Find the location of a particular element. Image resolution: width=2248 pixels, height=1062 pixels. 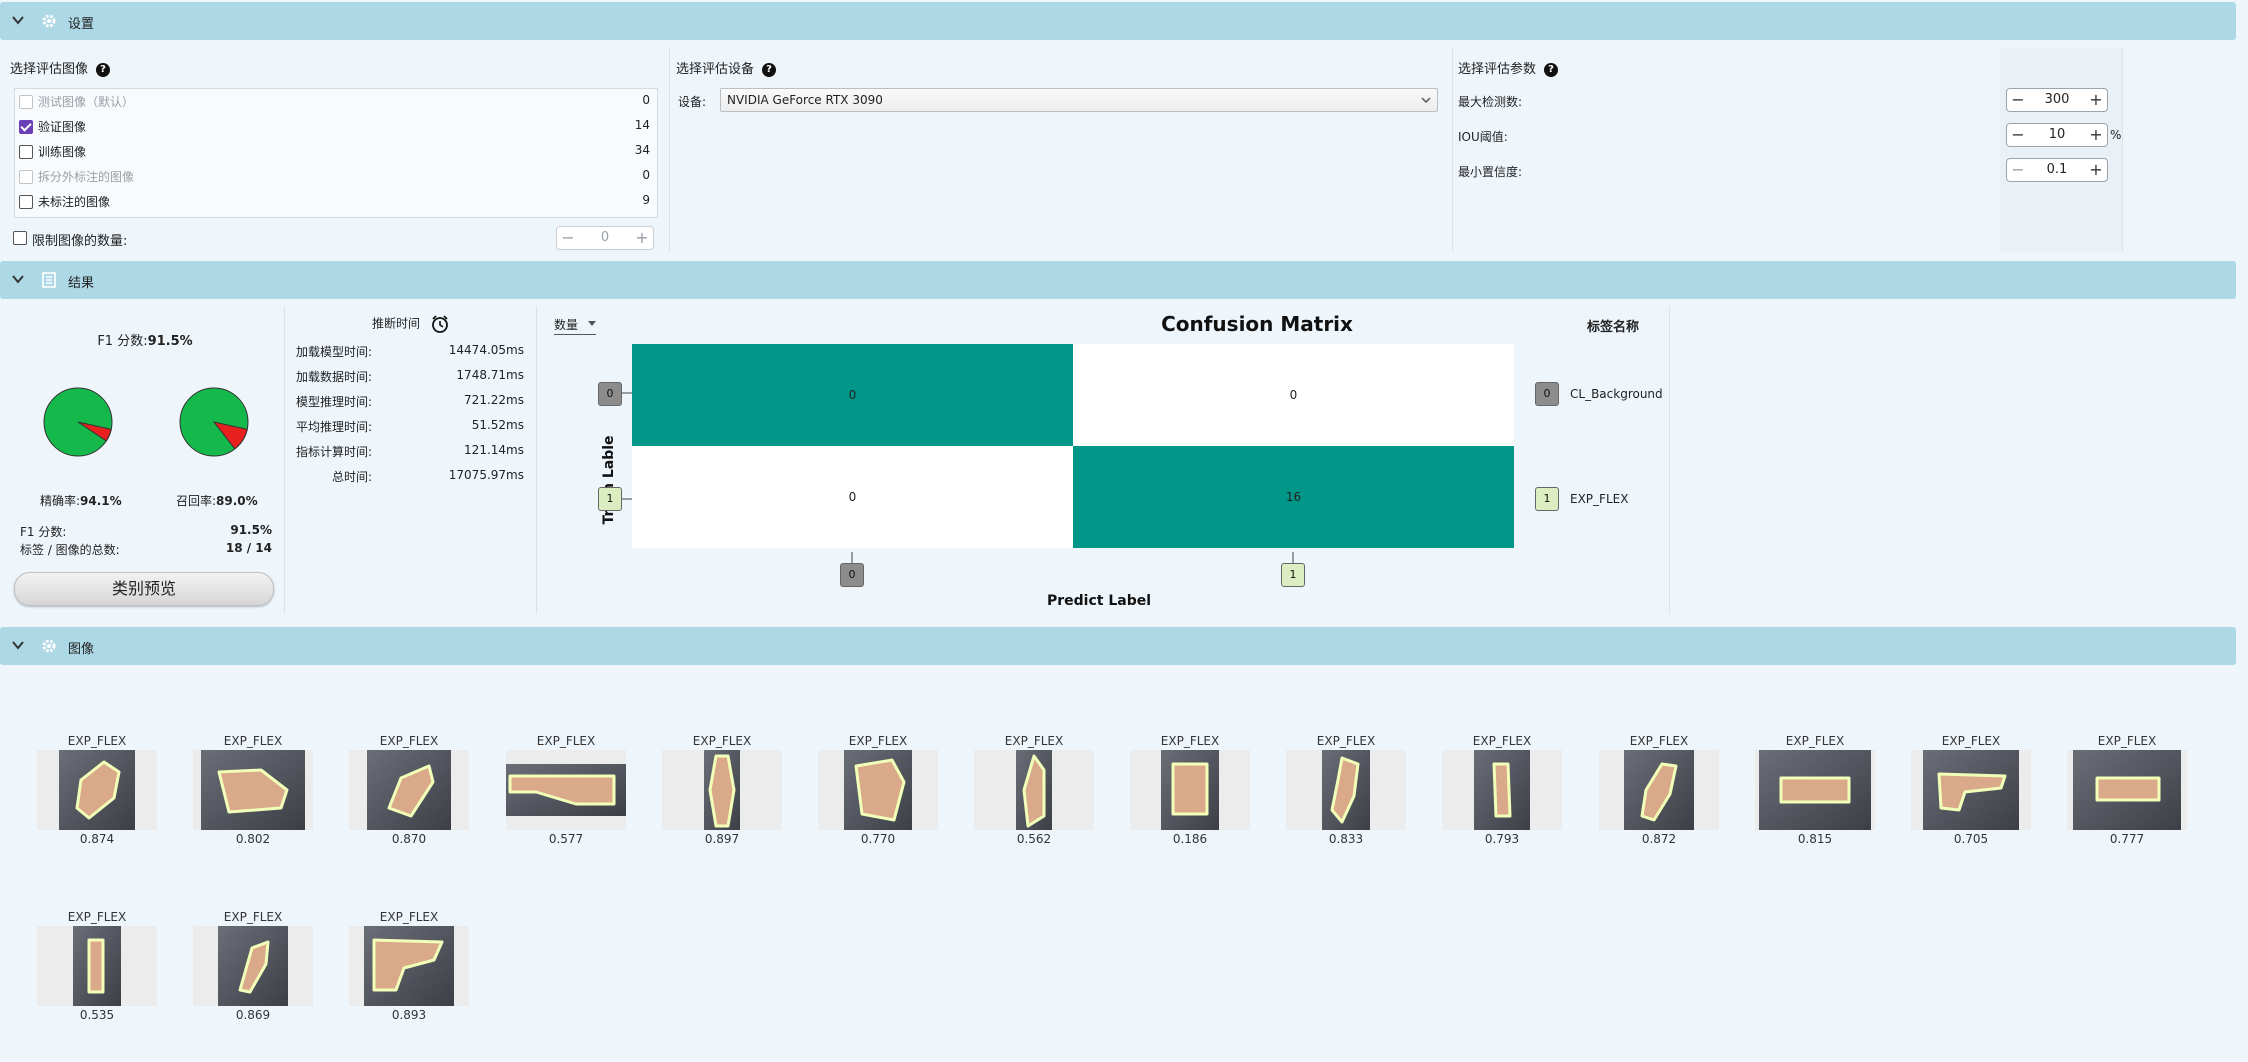

image-tile: EXP_FLEX 0.562 is located at coordinates (1034, 790).